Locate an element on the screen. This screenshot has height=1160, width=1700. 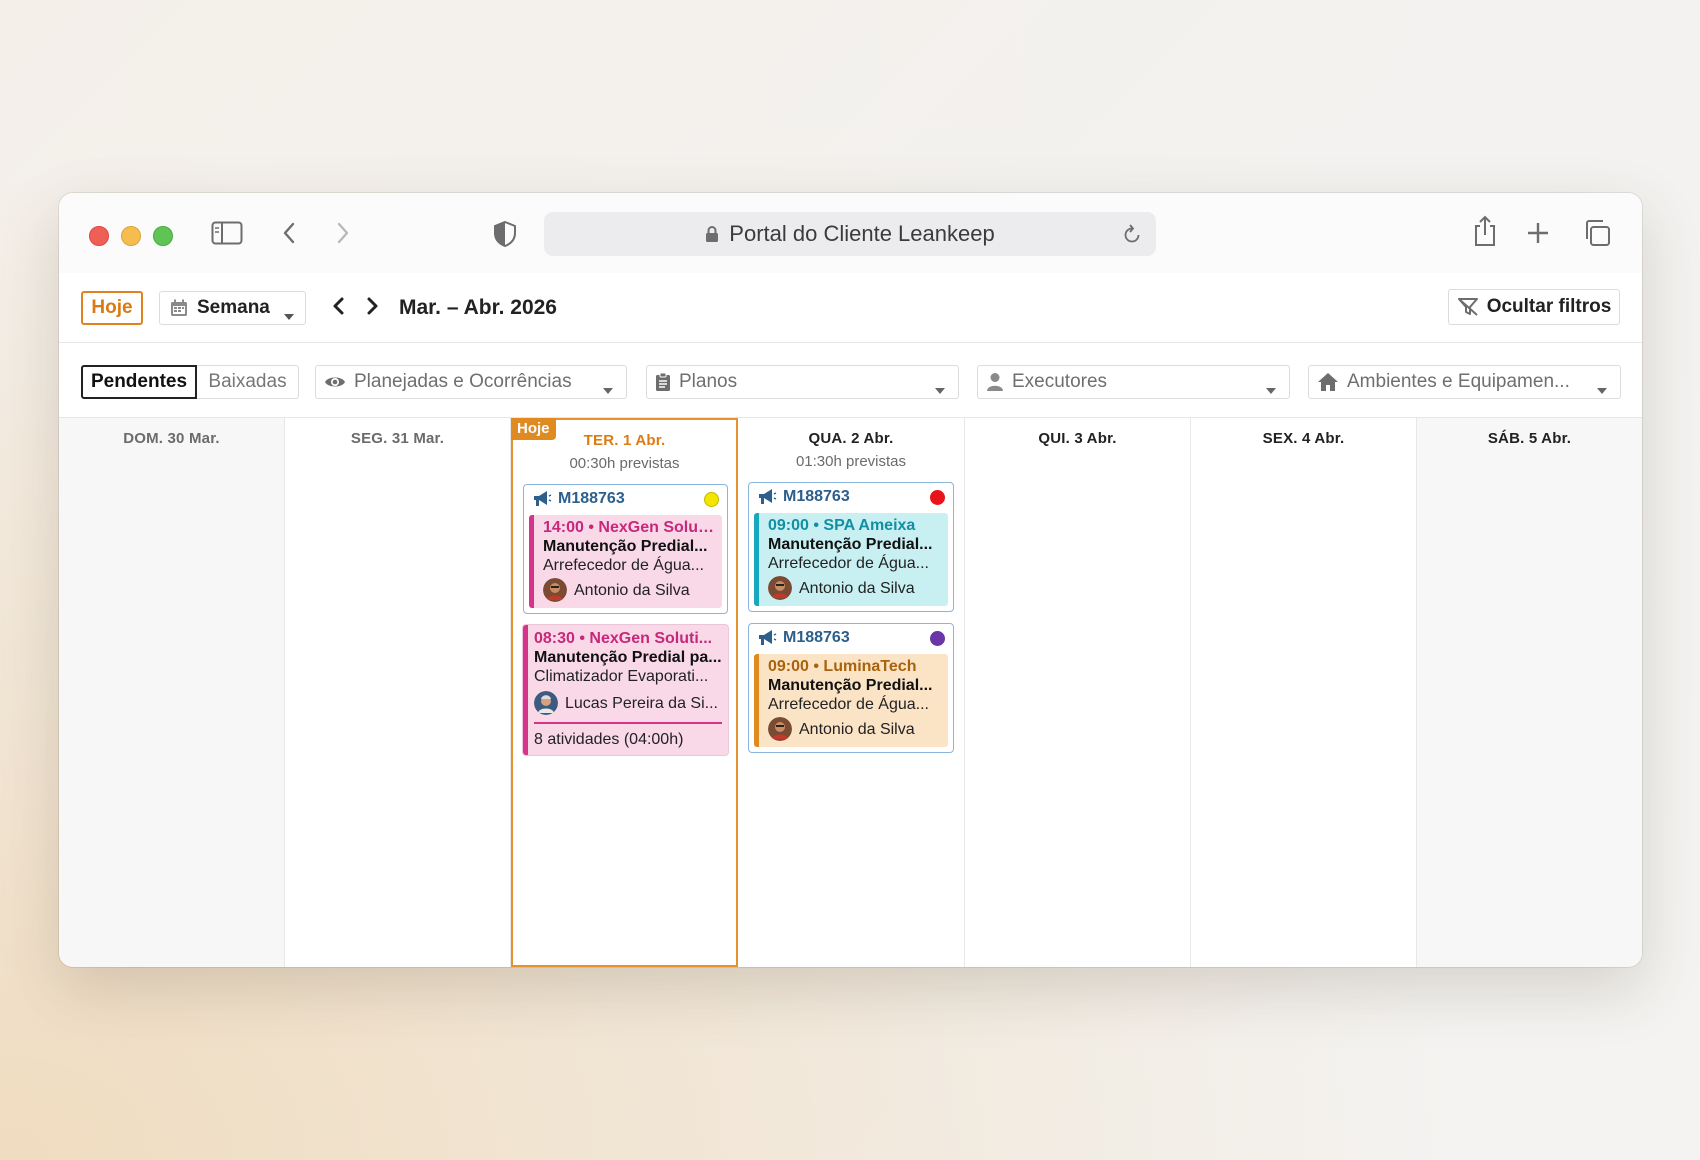
sidebar-icon is located at coordinates (227, 233).